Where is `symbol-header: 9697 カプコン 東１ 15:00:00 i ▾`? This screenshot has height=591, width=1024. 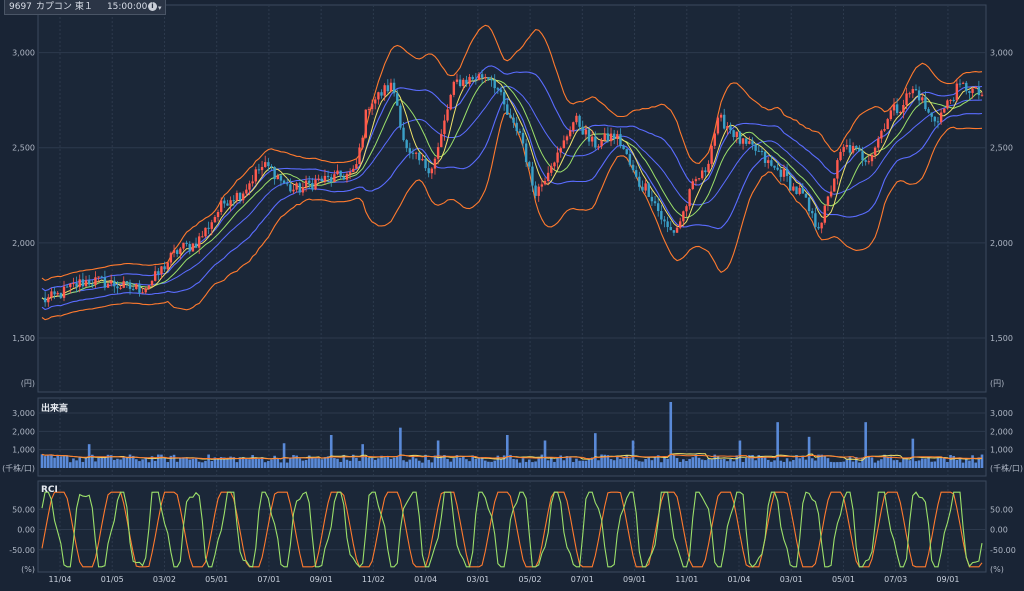
symbol-header: 9697 カプコン 東１ 15:00:00 i ▾ is located at coordinates (85, 7).